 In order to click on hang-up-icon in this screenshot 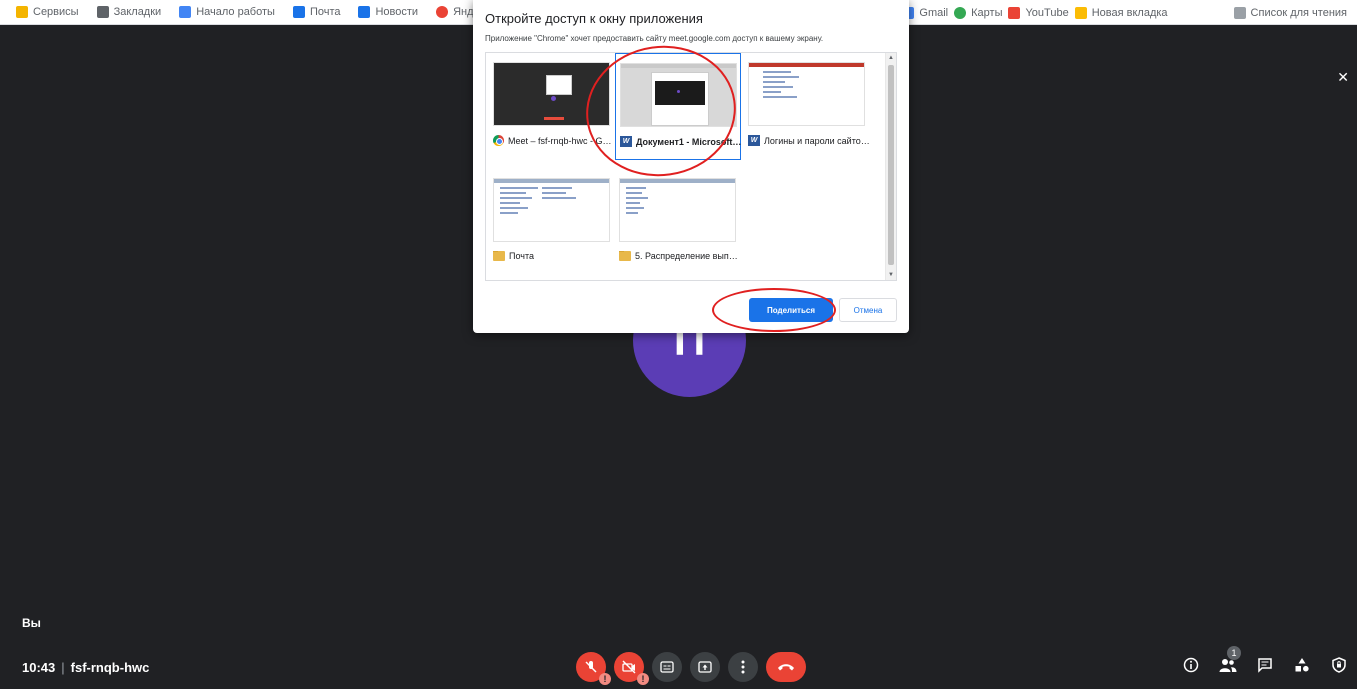, I will do `click(786, 667)`.